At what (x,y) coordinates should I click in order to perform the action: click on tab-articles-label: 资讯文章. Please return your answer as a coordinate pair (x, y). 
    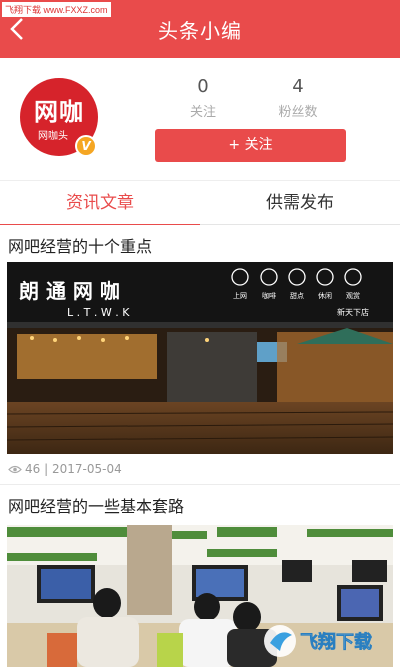
    Looking at the image, I should click on (100, 203).